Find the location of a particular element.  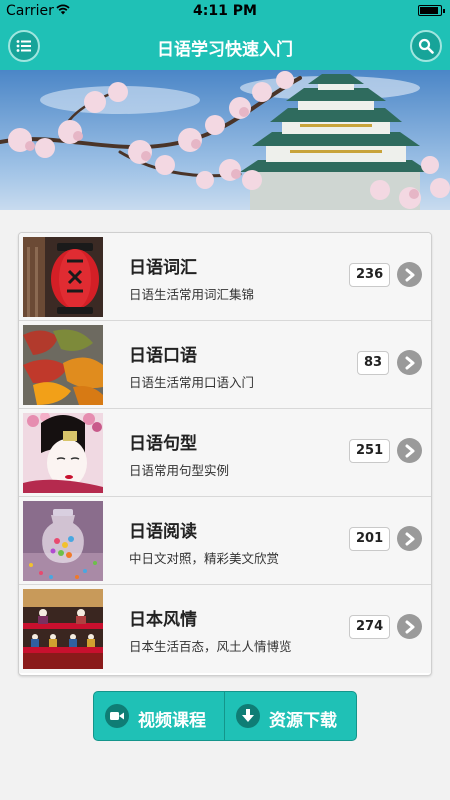

thumb-hina-dolls is located at coordinates (63, 629).